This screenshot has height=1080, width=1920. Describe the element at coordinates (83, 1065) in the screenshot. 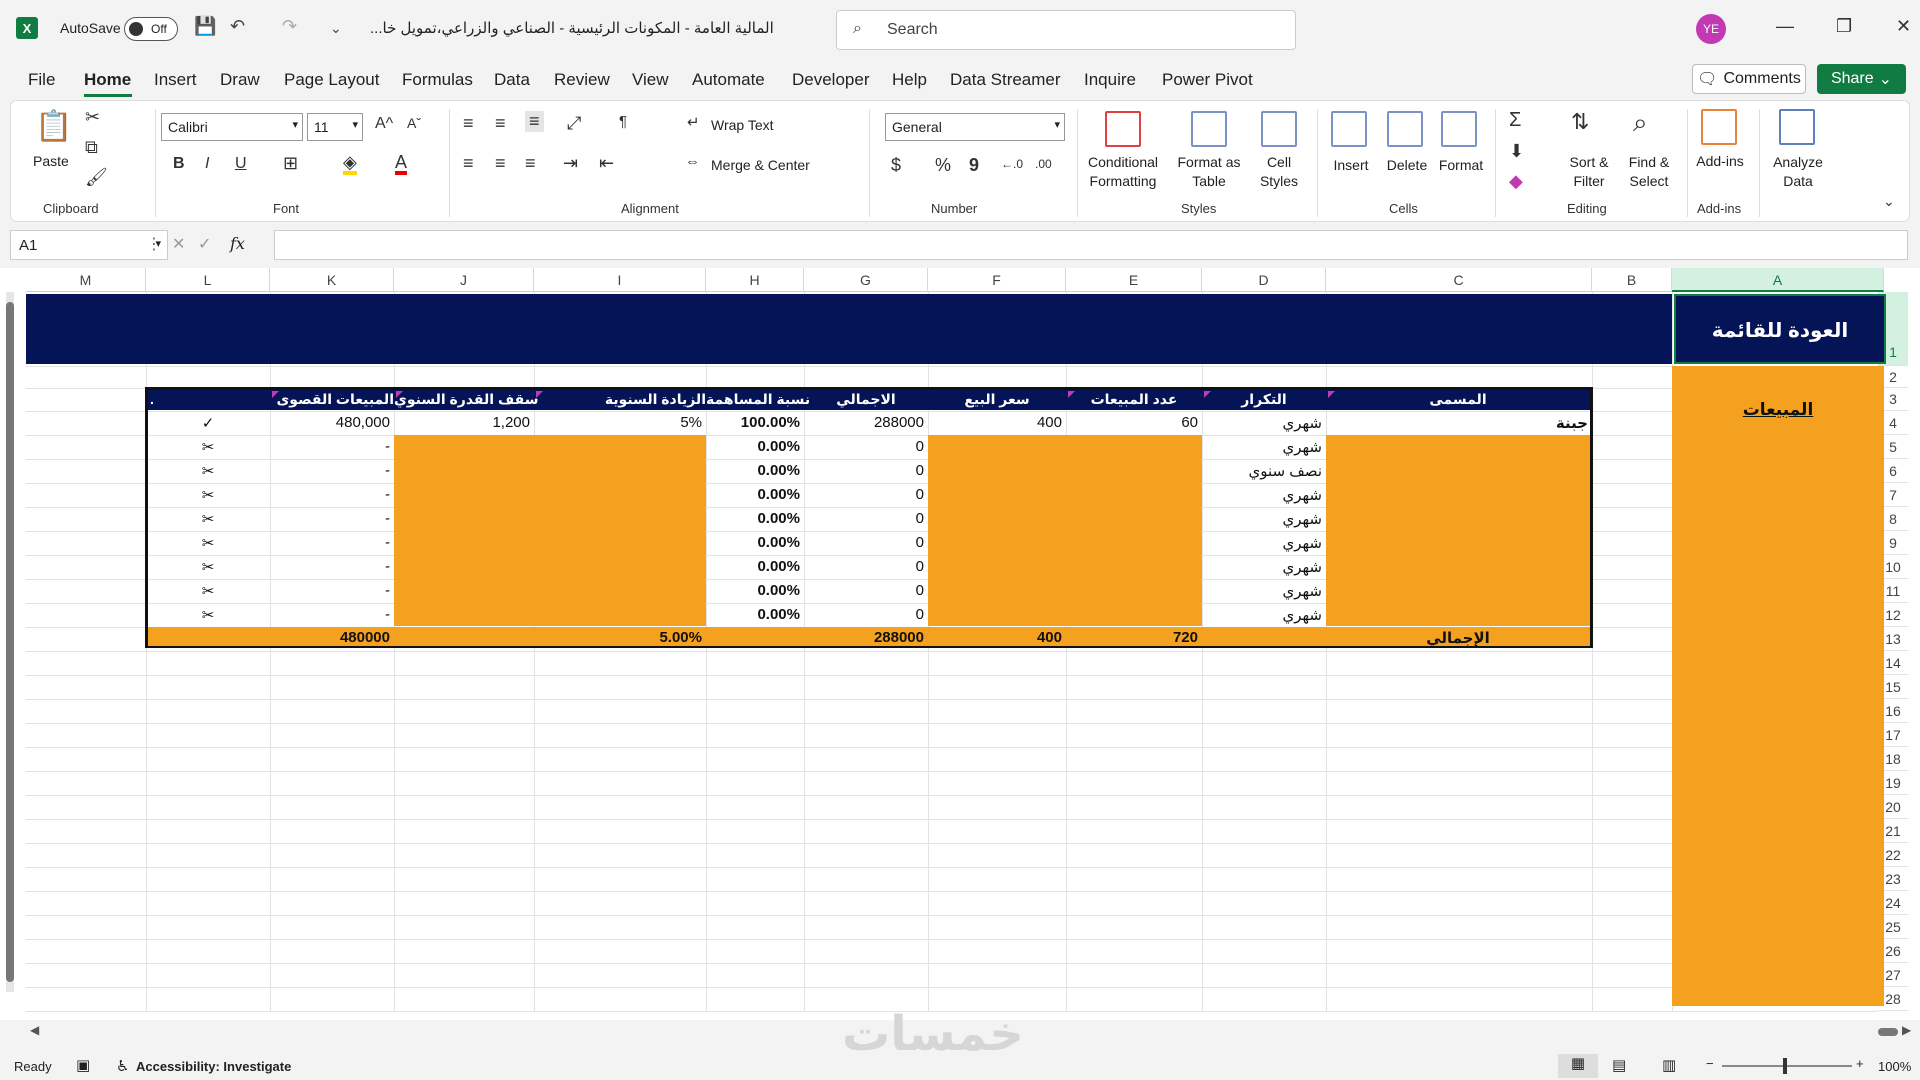

I see `macro-recording-icon: ▣` at that location.